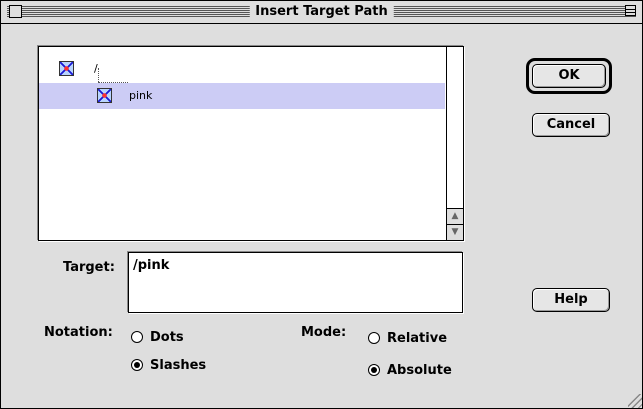  What do you see at coordinates (324, 332) in the screenshot?
I see `mode-label: Mode:` at bounding box center [324, 332].